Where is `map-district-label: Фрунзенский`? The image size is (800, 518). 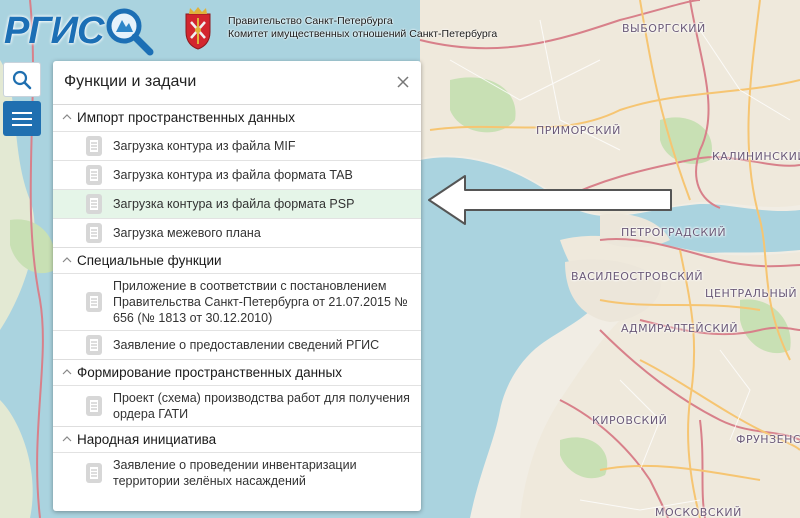 map-district-label: Фрунзенский is located at coordinates (768, 439).